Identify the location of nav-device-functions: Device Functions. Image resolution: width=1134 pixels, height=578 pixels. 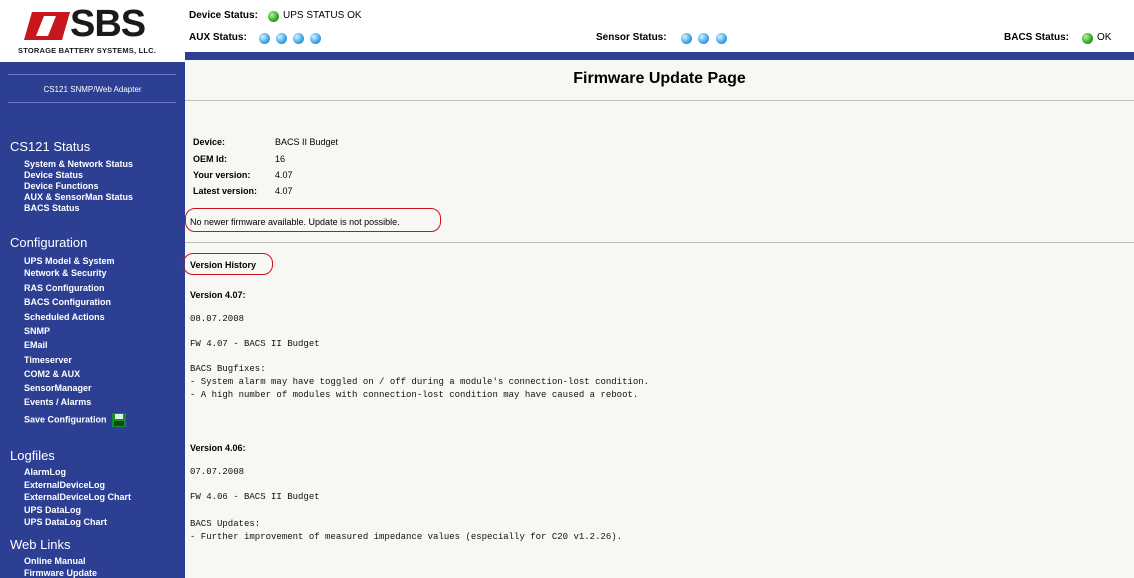
(61, 186).